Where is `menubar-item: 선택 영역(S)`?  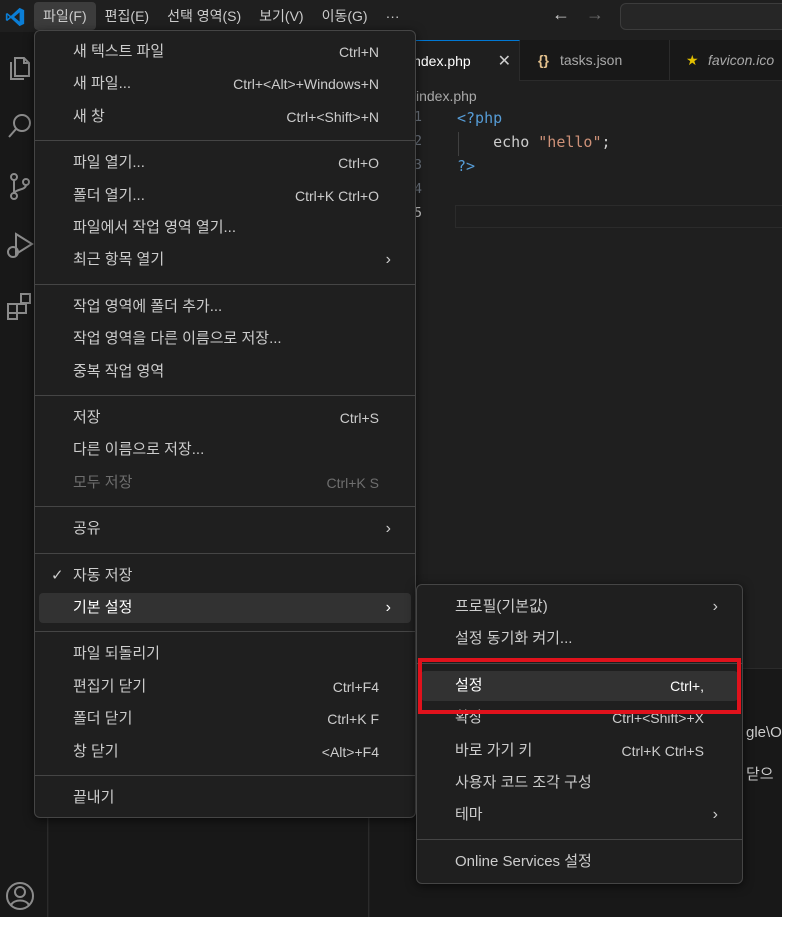 menubar-item: 선택 영역(S) is located at coordinates (204, 16).